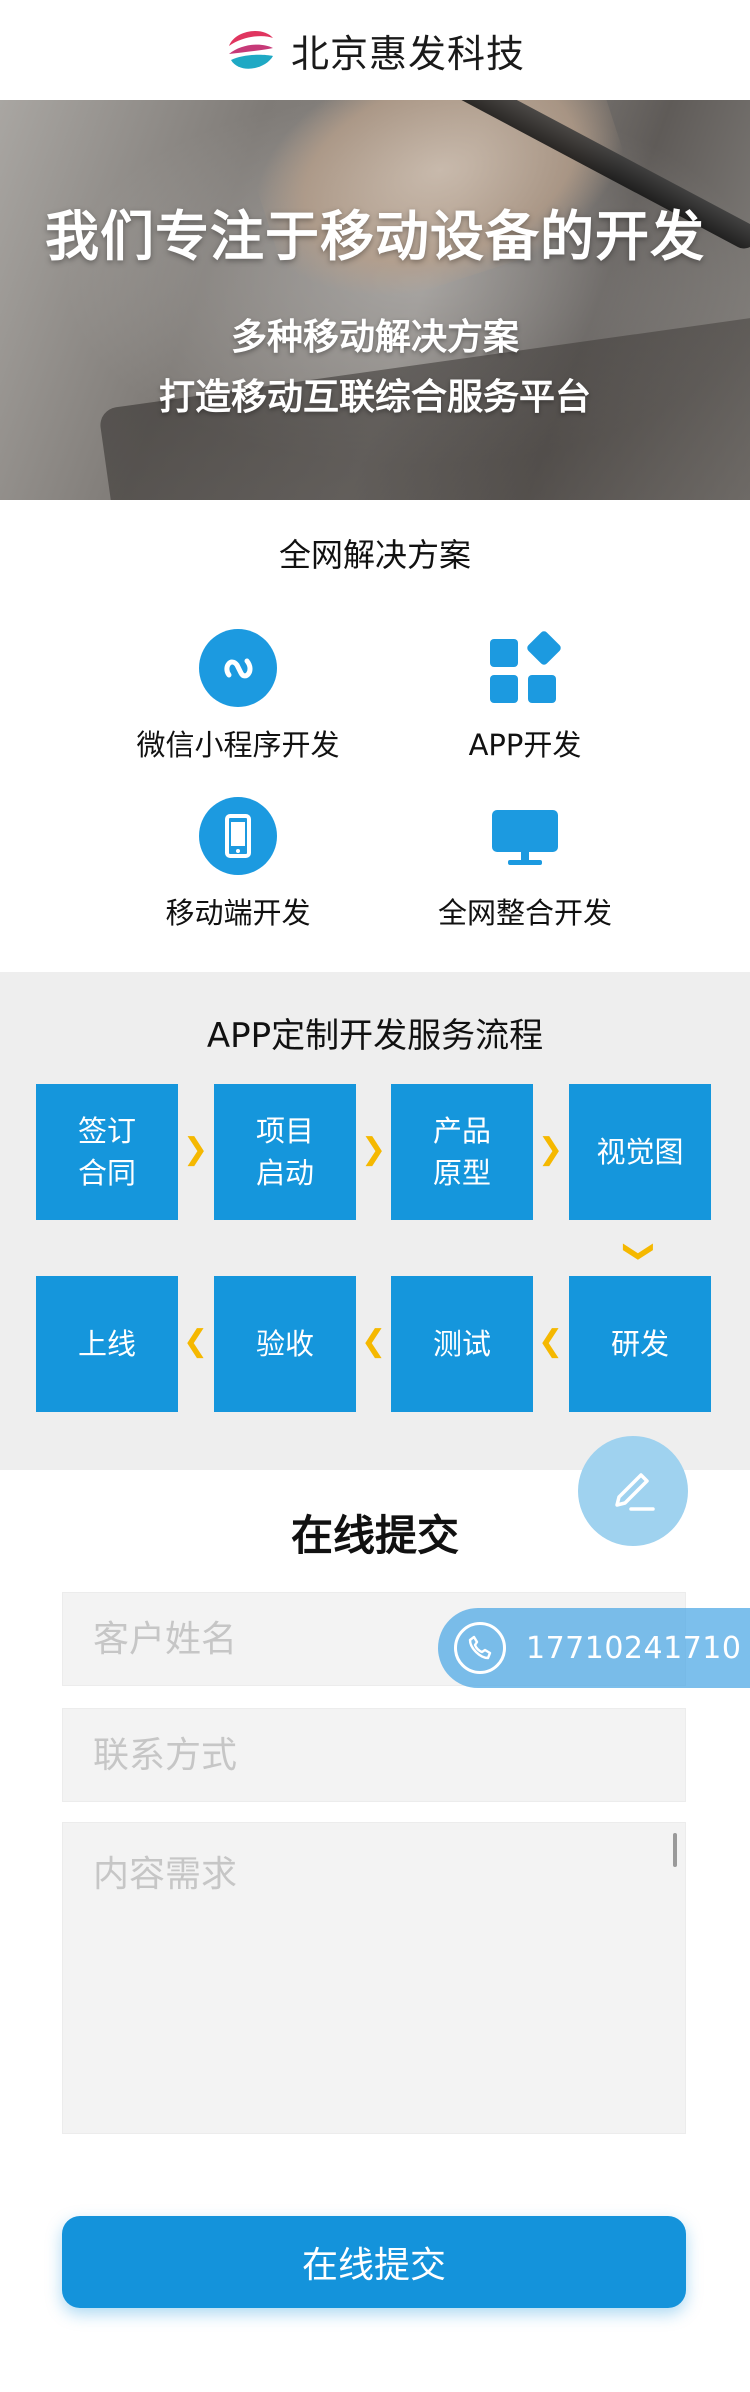 The height and width of the screenshot is (2392, 750). What do you see at coordinates (238, 668) in the screenshot?
I see `mini-program-icon` at bounding box center [238, 668].